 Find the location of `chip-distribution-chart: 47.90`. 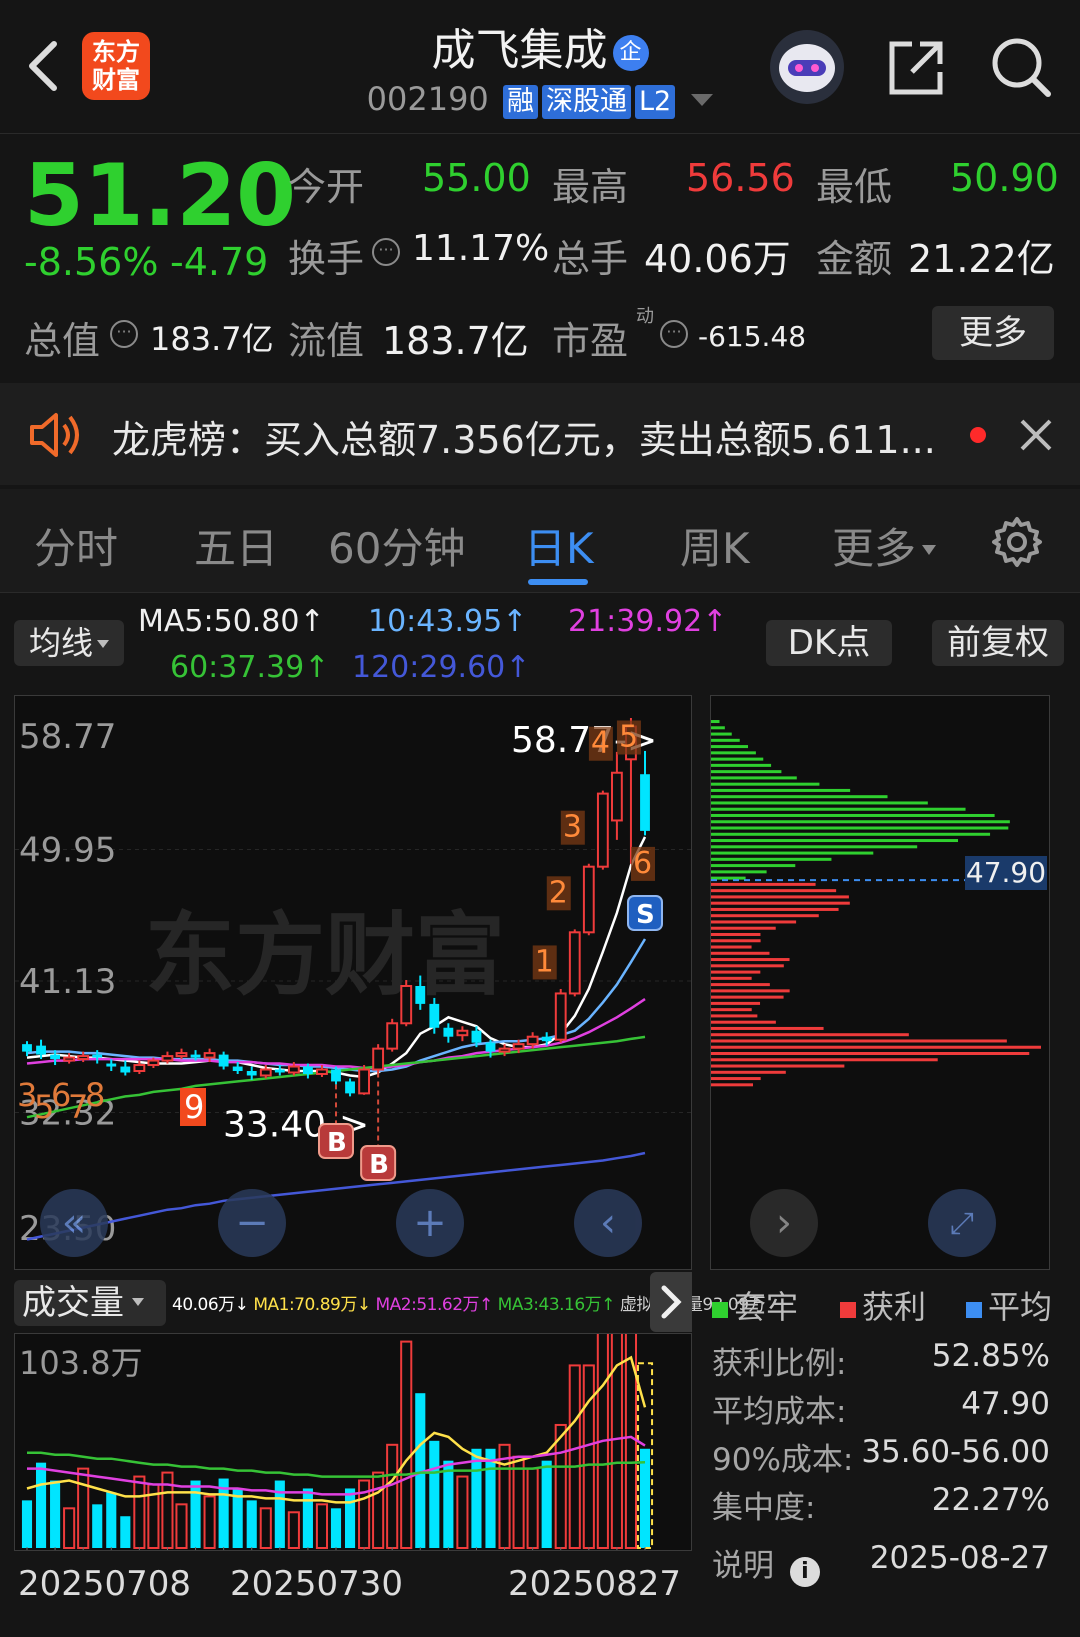

chip-distribution-chart: 47.90 is located at coordinates (880, 982).